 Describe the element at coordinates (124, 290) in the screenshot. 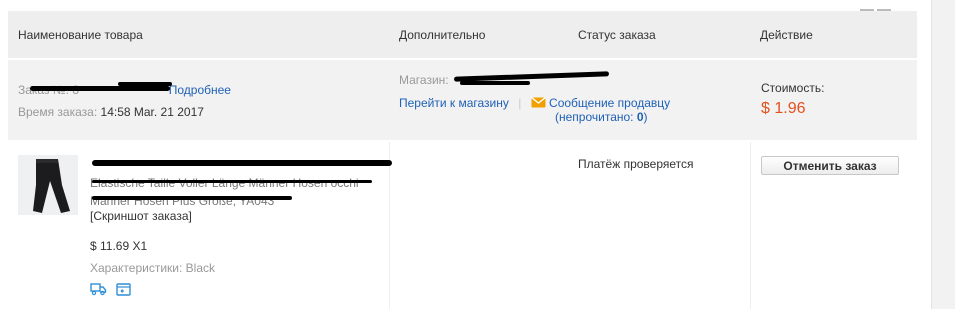

I see `snapshot-icon` at that location.